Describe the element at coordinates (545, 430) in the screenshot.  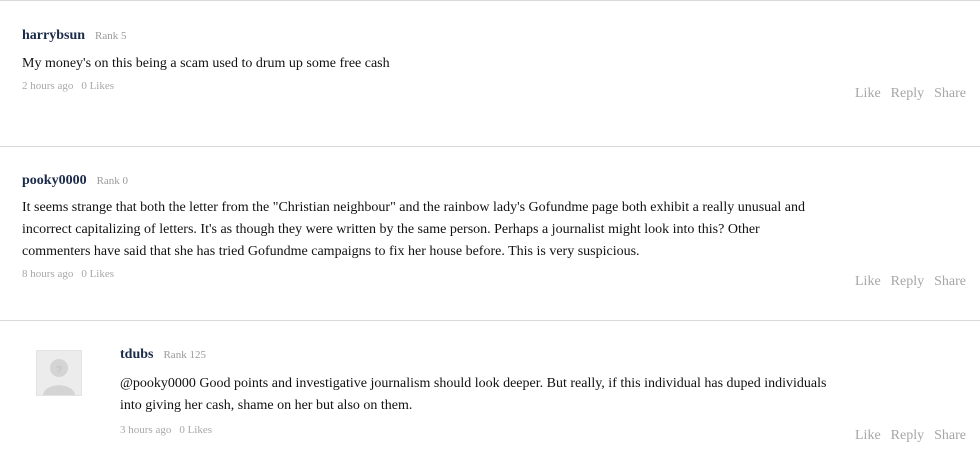
I see `comment-meta: 3 hours ago 0 Likes` at that location.